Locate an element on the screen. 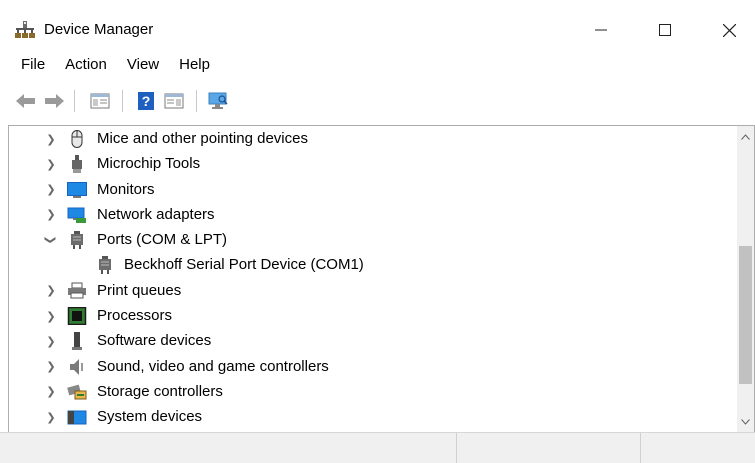 This screenshot has height=463, width=755. maximize-icon is located at coordinates (665, 30).